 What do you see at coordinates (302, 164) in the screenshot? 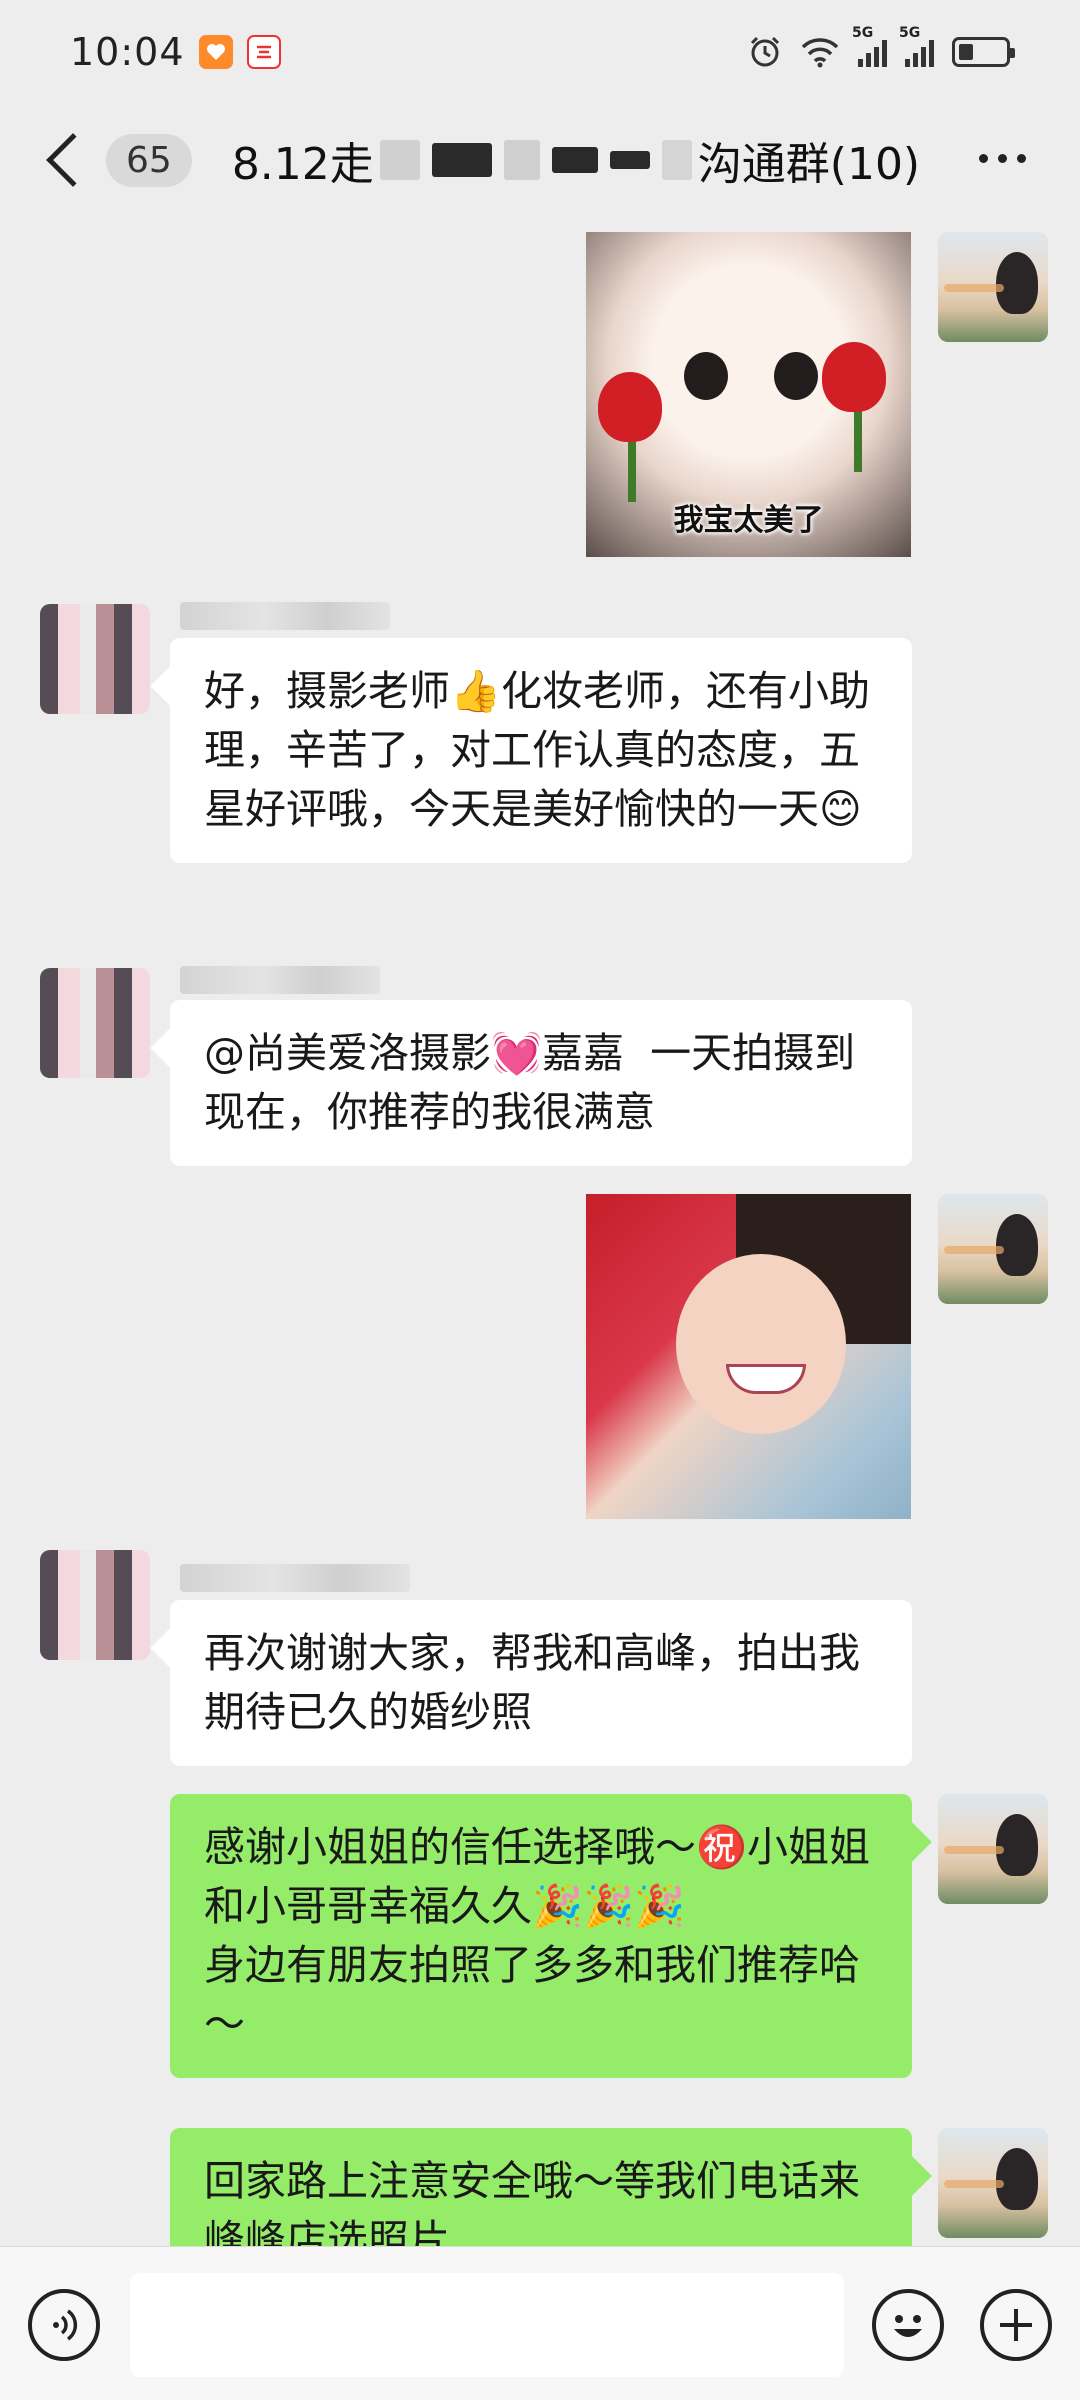
I see `chat-title-prefix: 8.12走` at bounding box center [302, 164].